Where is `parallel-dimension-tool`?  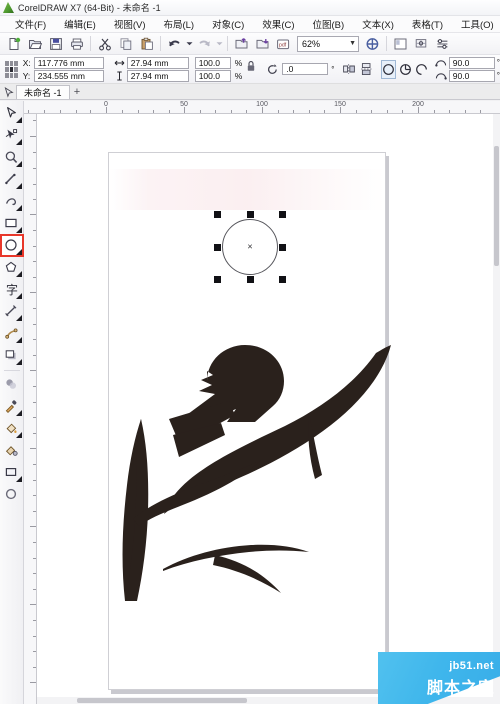 parallel-dimension-tool is located at coordinates (12, 311).